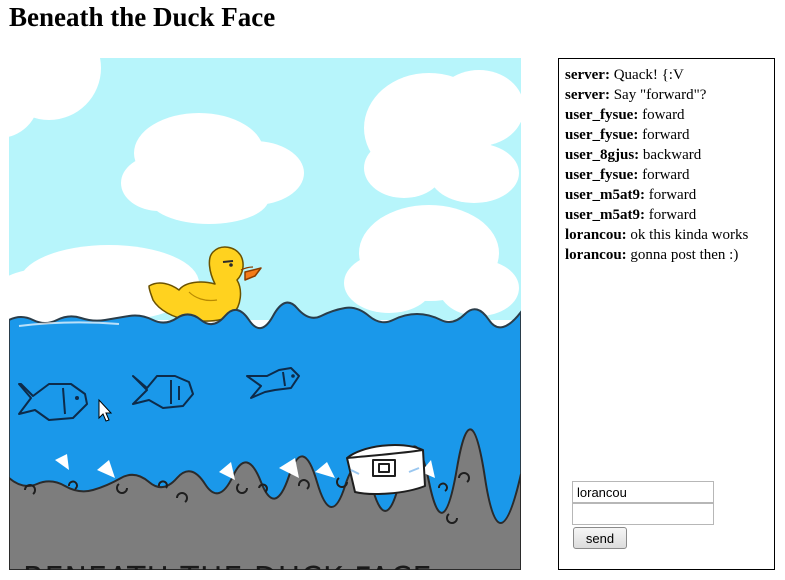  Describe the element at coordinates (658, 95) in the screenshot. I see `chat-message-text: Say "forward"?` at that location.